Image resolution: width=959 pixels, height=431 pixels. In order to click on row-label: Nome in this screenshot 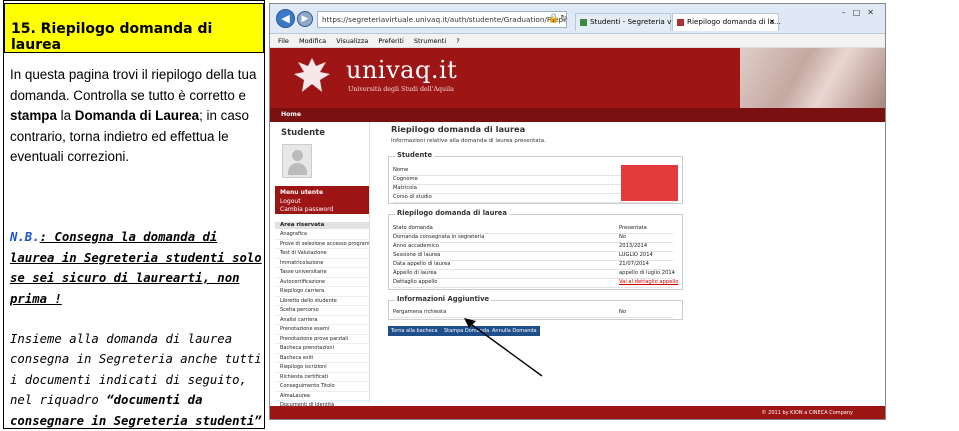, I will do `click(401, 170)`.